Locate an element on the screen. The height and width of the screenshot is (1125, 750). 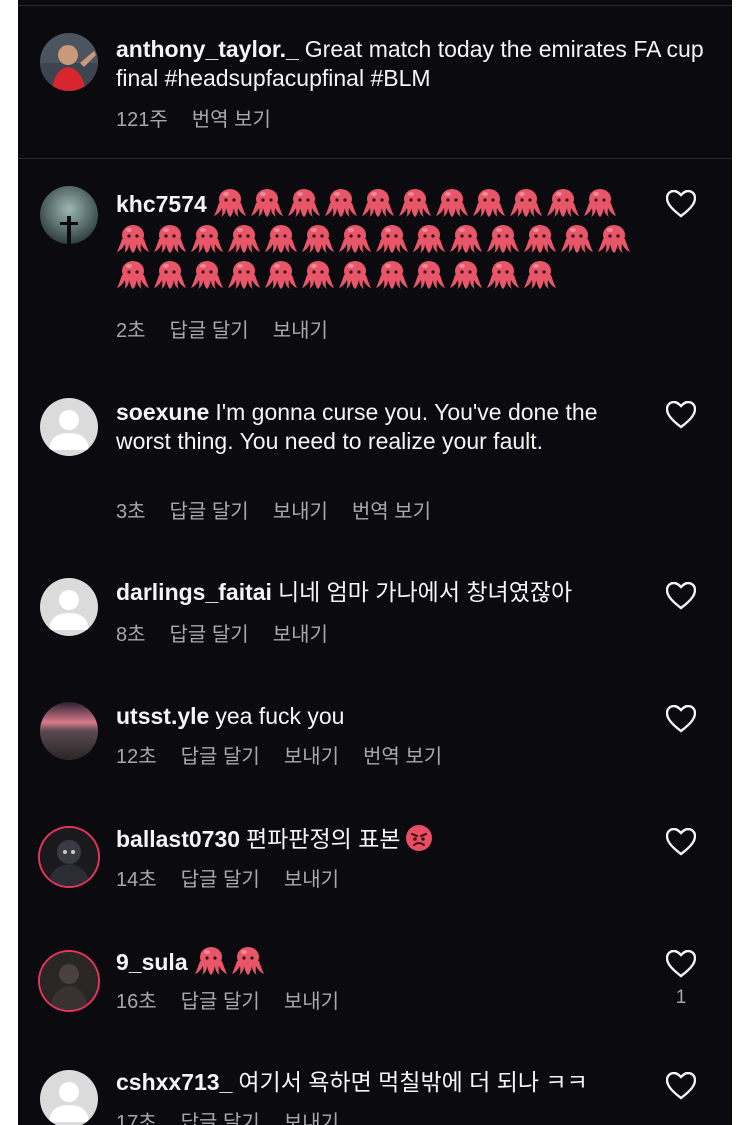
comment-username: utsst.yle is located at coordinates (162, 716).